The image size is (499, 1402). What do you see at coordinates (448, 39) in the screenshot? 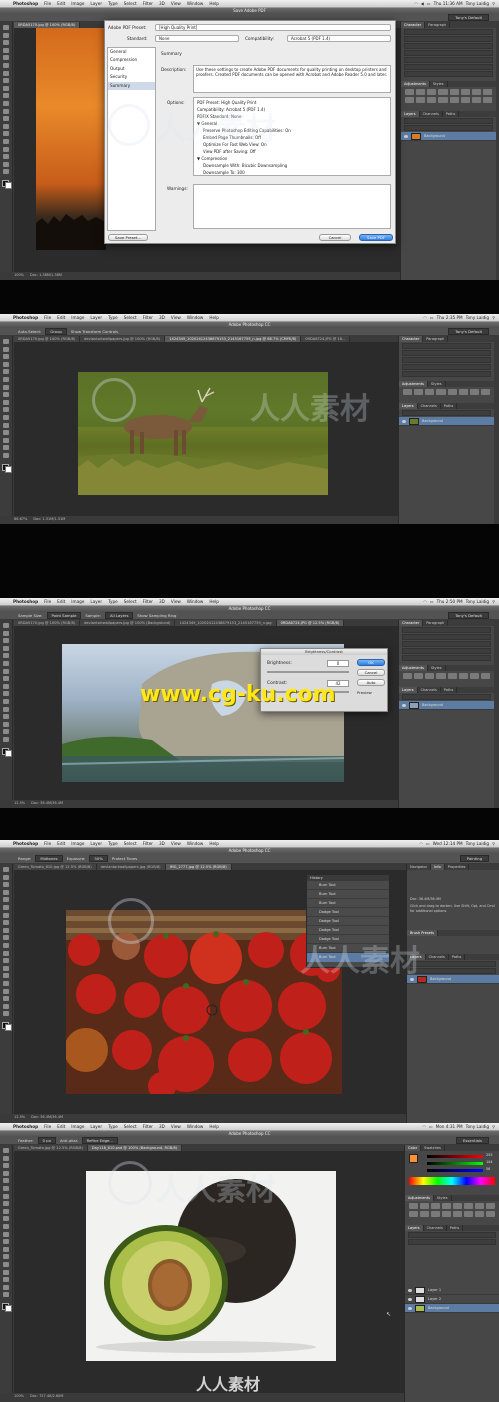
I see `font-size-field` at bounding box center [448, 39].